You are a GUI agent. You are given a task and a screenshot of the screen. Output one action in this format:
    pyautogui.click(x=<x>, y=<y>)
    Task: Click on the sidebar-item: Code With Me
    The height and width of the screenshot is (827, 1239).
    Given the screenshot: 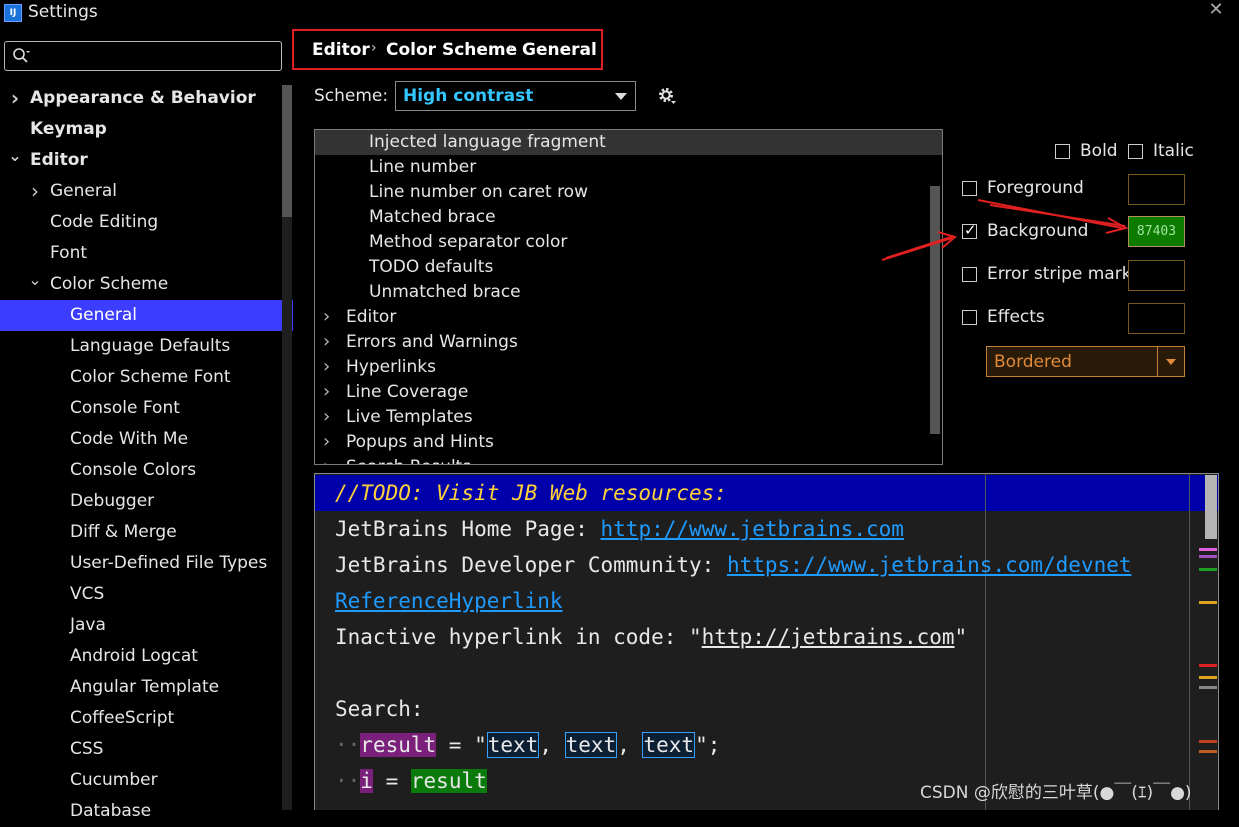 What is the action you would take?
    pyautogui.click(x=146, y=439)
    